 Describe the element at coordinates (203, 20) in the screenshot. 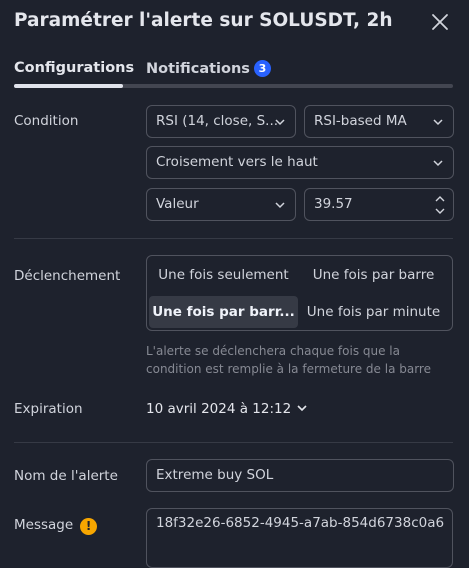

I see `dialog-title: Paramétrer l'alerte sur SOLUSDT, 2h` at that location.